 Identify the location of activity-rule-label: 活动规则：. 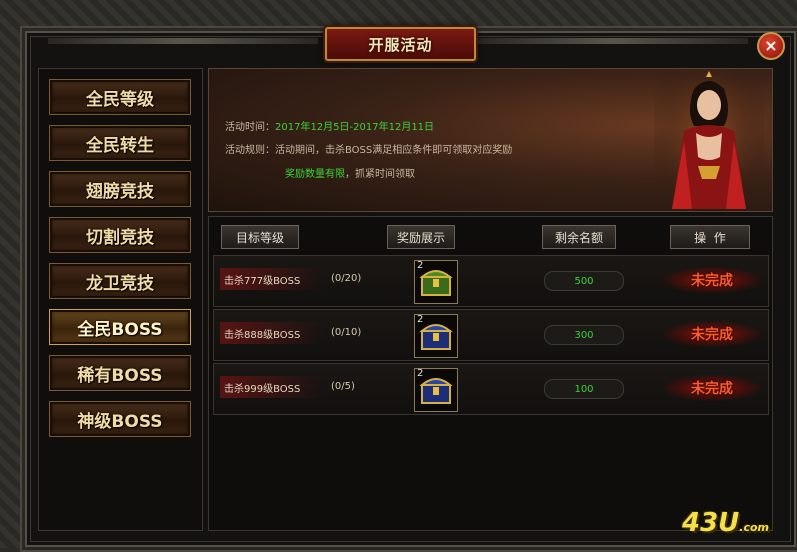
(250, 150).